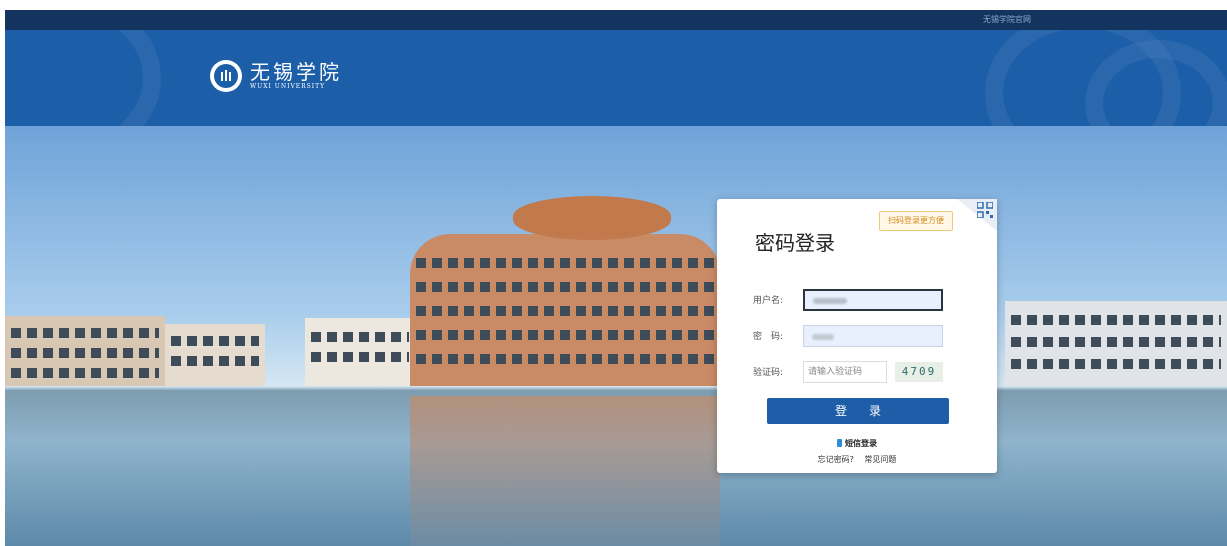  Describe the element at coordinates (985, 210) in the screenshot. I see `qr-code-icon` at that location.